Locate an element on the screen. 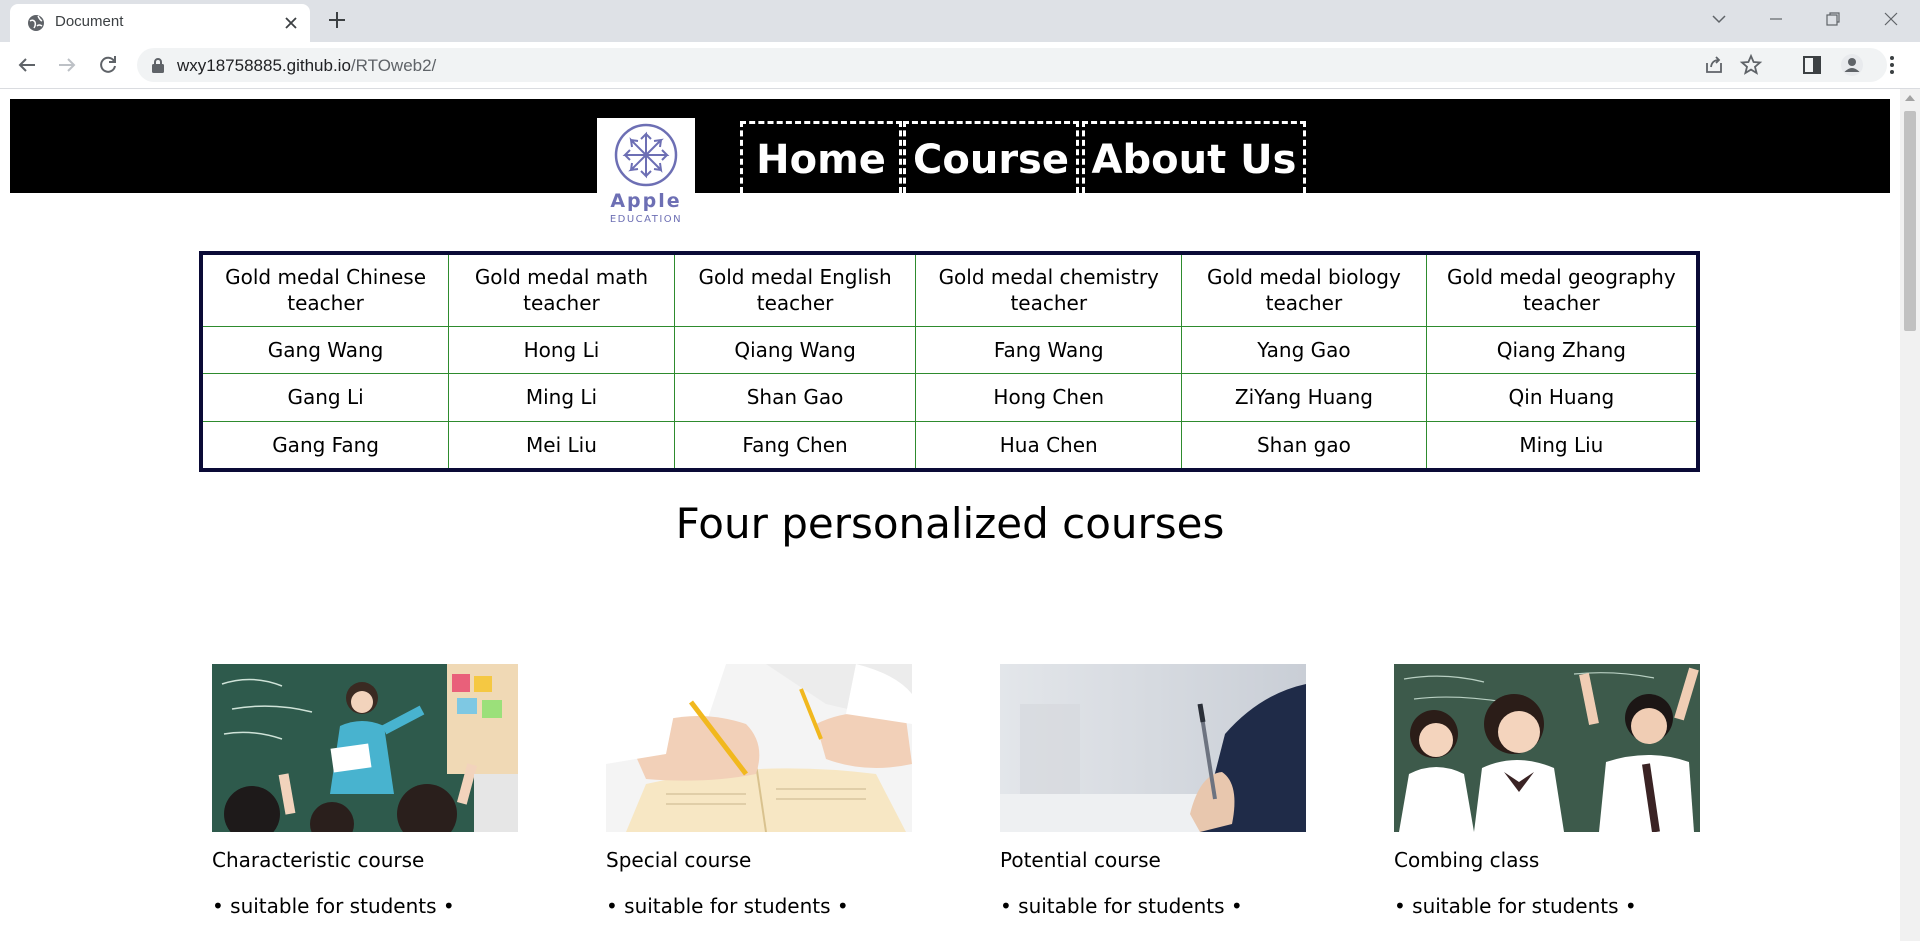  tab-title: Document is located at coordinates (89, 21).